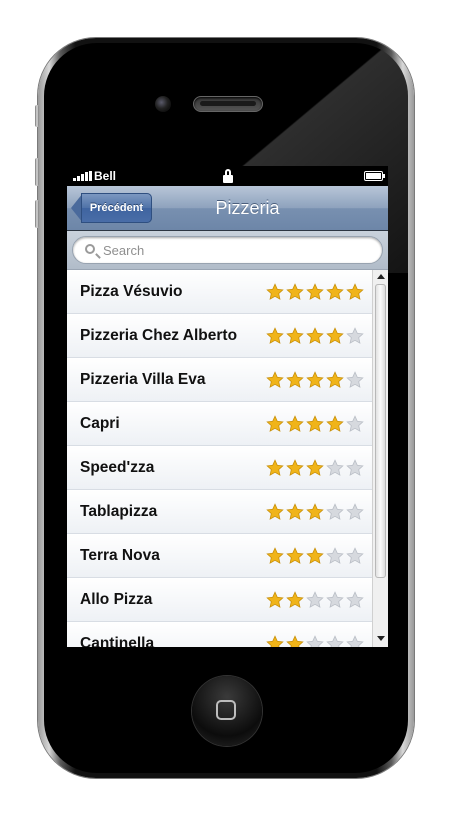 The height and width of the screenshot is (813, 452). I want to click on restaurant-name: Speed'zza, so click(117, 467).